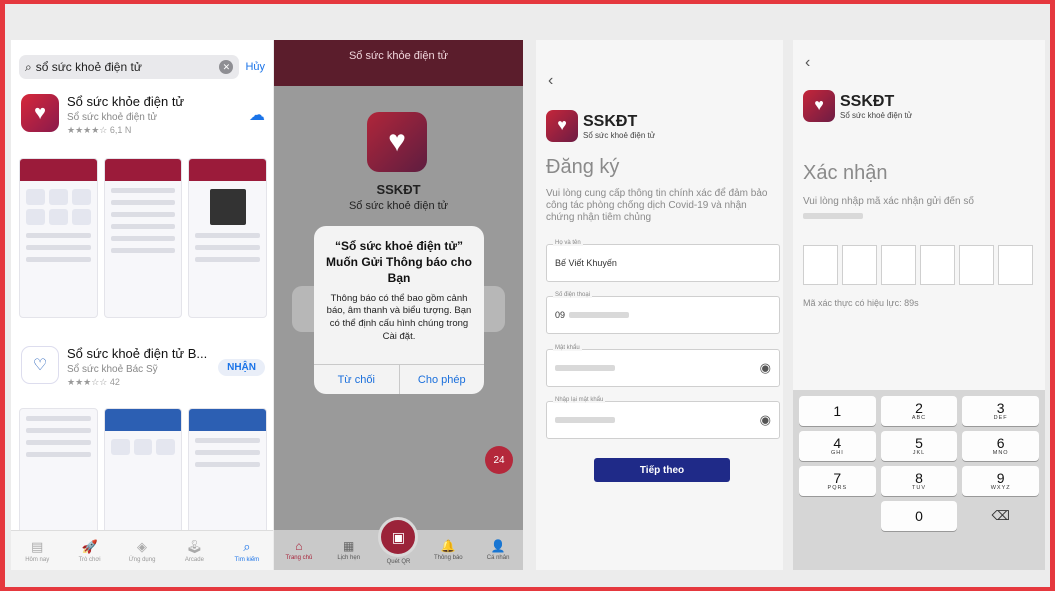 Image resolution: width=1055 pixels, height=591 pixels. What do you see at coordinates (663, 366) in the screenshot?
I see `password-field: Mật khẩu ◉` at bounding box center [663, 366].